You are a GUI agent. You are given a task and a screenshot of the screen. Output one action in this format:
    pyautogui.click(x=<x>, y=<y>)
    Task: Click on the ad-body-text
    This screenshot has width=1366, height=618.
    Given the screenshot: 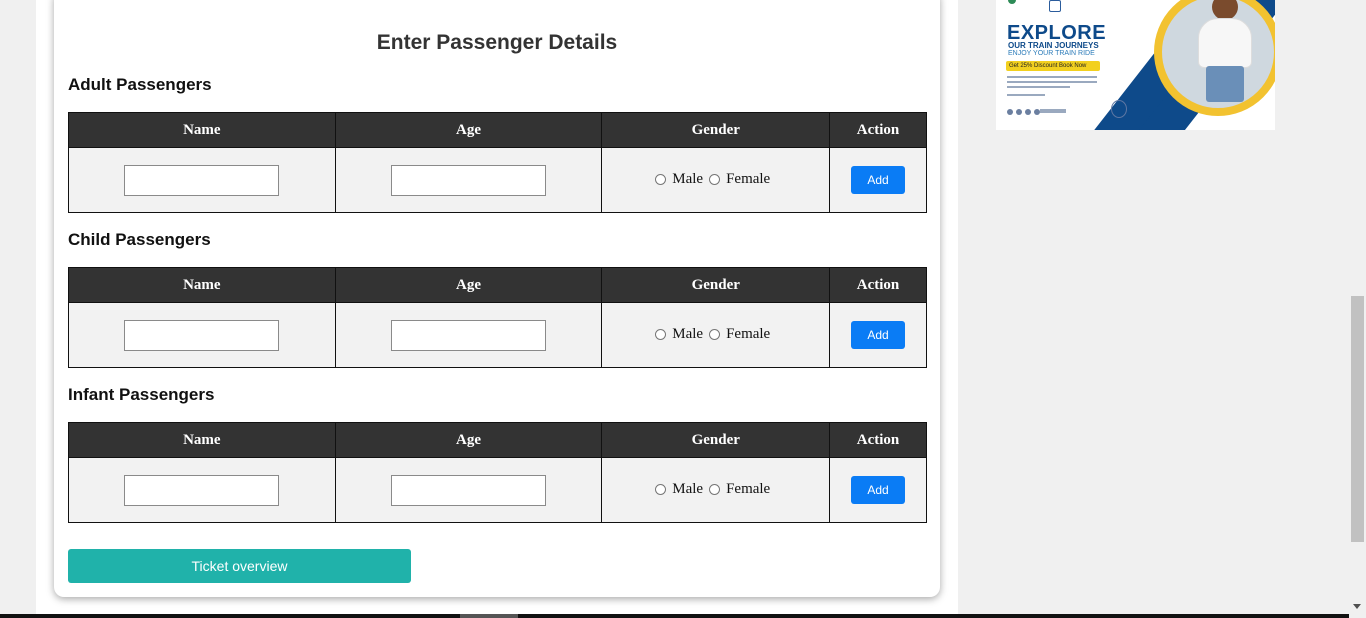 What is the action you would take?
    pyautogui.click(x=1052, y=83)
    